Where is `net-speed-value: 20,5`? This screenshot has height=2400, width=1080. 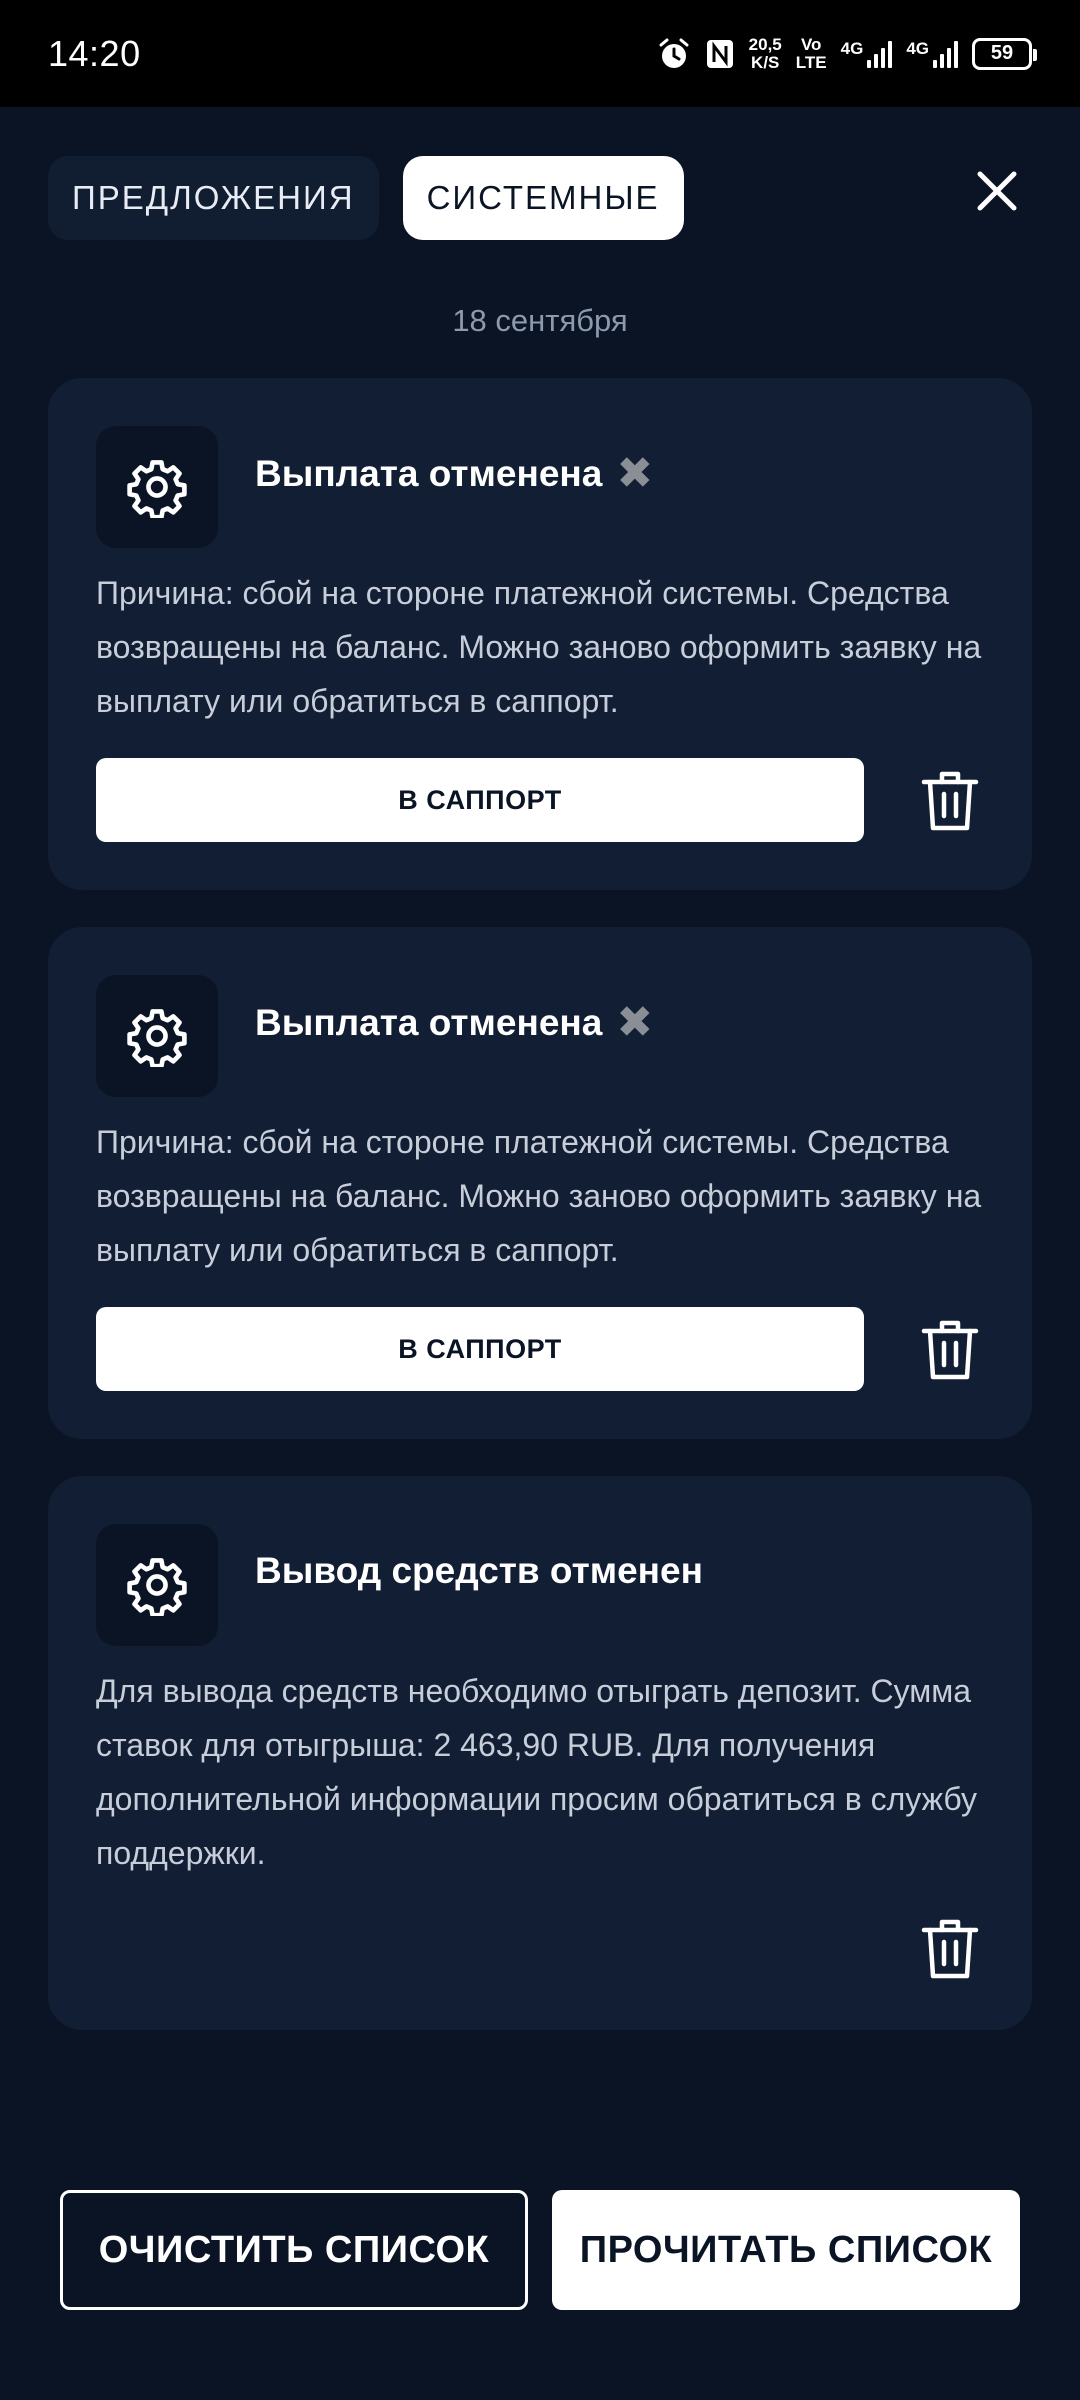 net-speed-value: 20,5 is located at coordinates (765, 44).